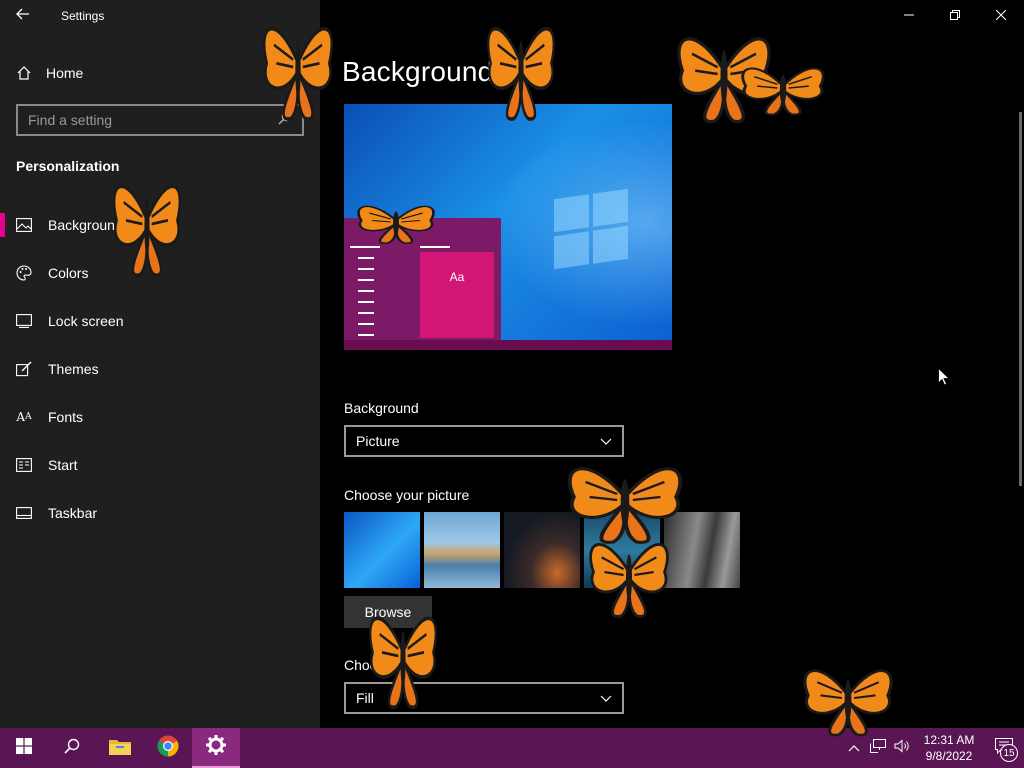 Image resolution: width=1024 pixels, height=768 pixels. What do you see at coordinates (378, 441) in the screenshot?
I see `background-dropdown-value: Picture` at bounding box center [378, 441].